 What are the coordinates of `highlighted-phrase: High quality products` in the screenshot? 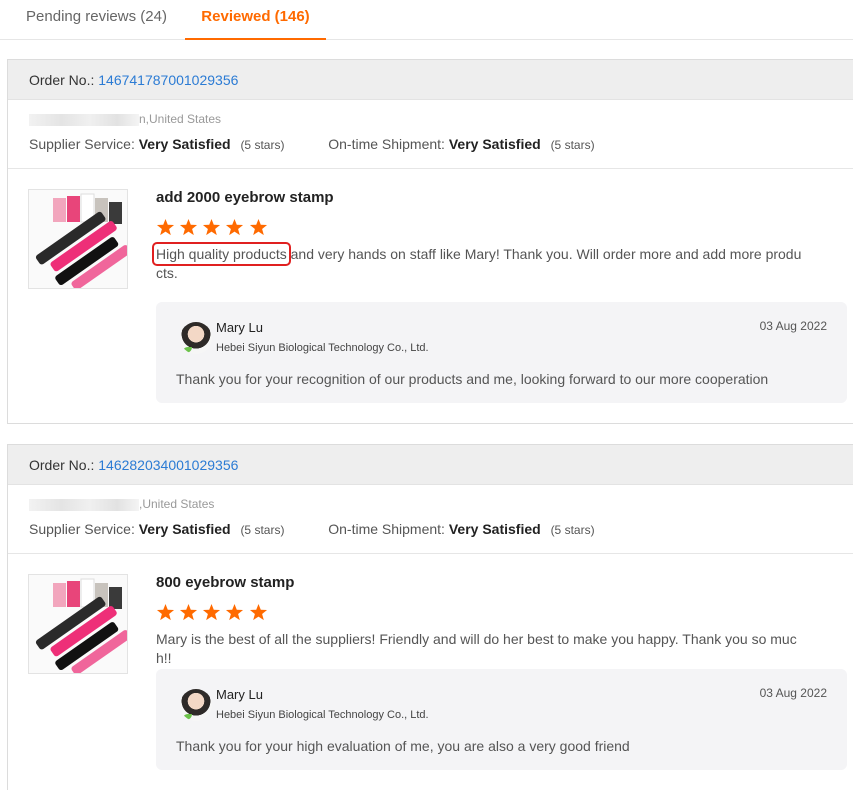 It's located at (221, 254).